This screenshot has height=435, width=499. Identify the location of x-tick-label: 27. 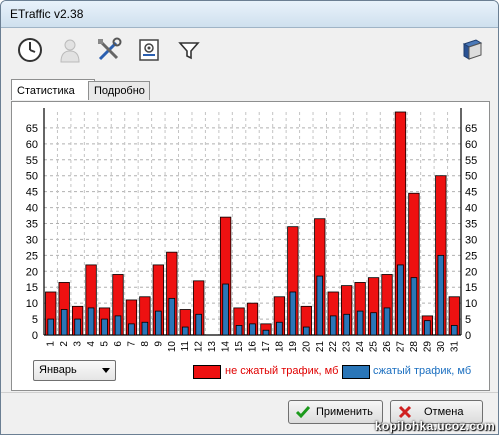
(400, 347).